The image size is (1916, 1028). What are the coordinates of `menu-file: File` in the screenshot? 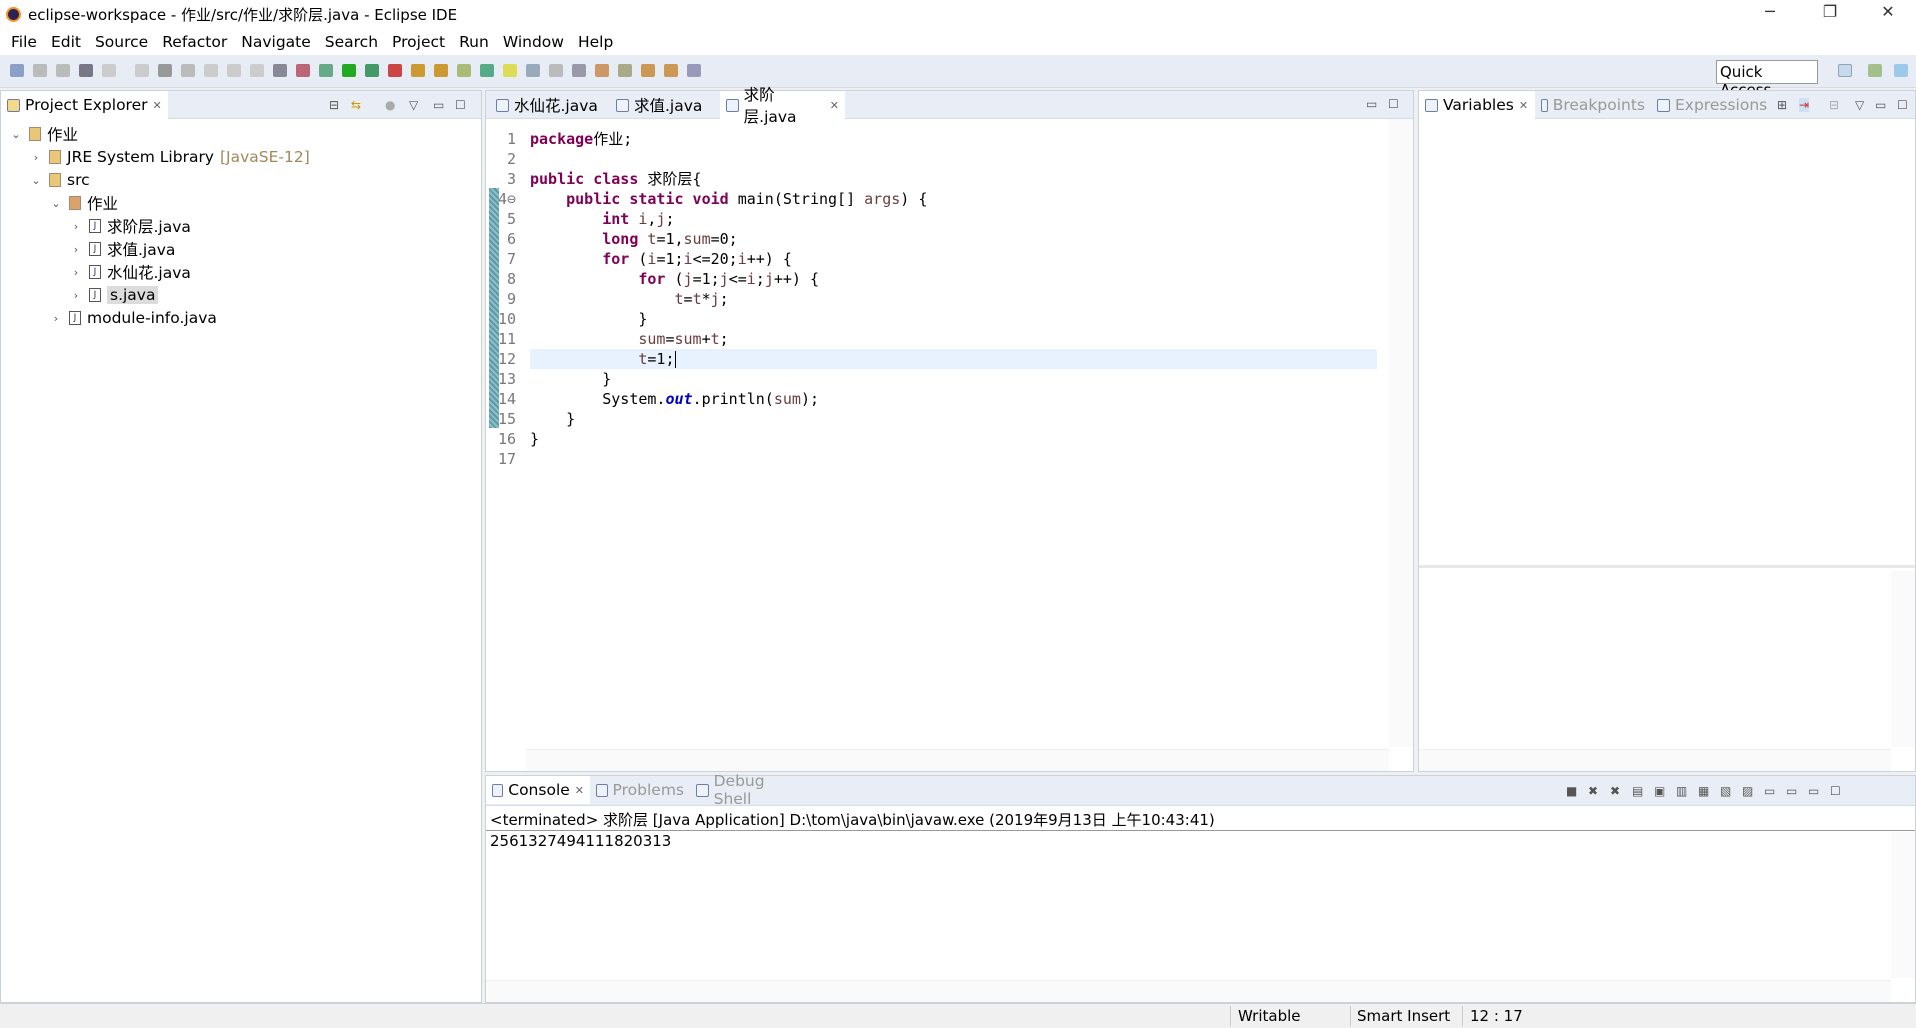 It's located at (24, 42).